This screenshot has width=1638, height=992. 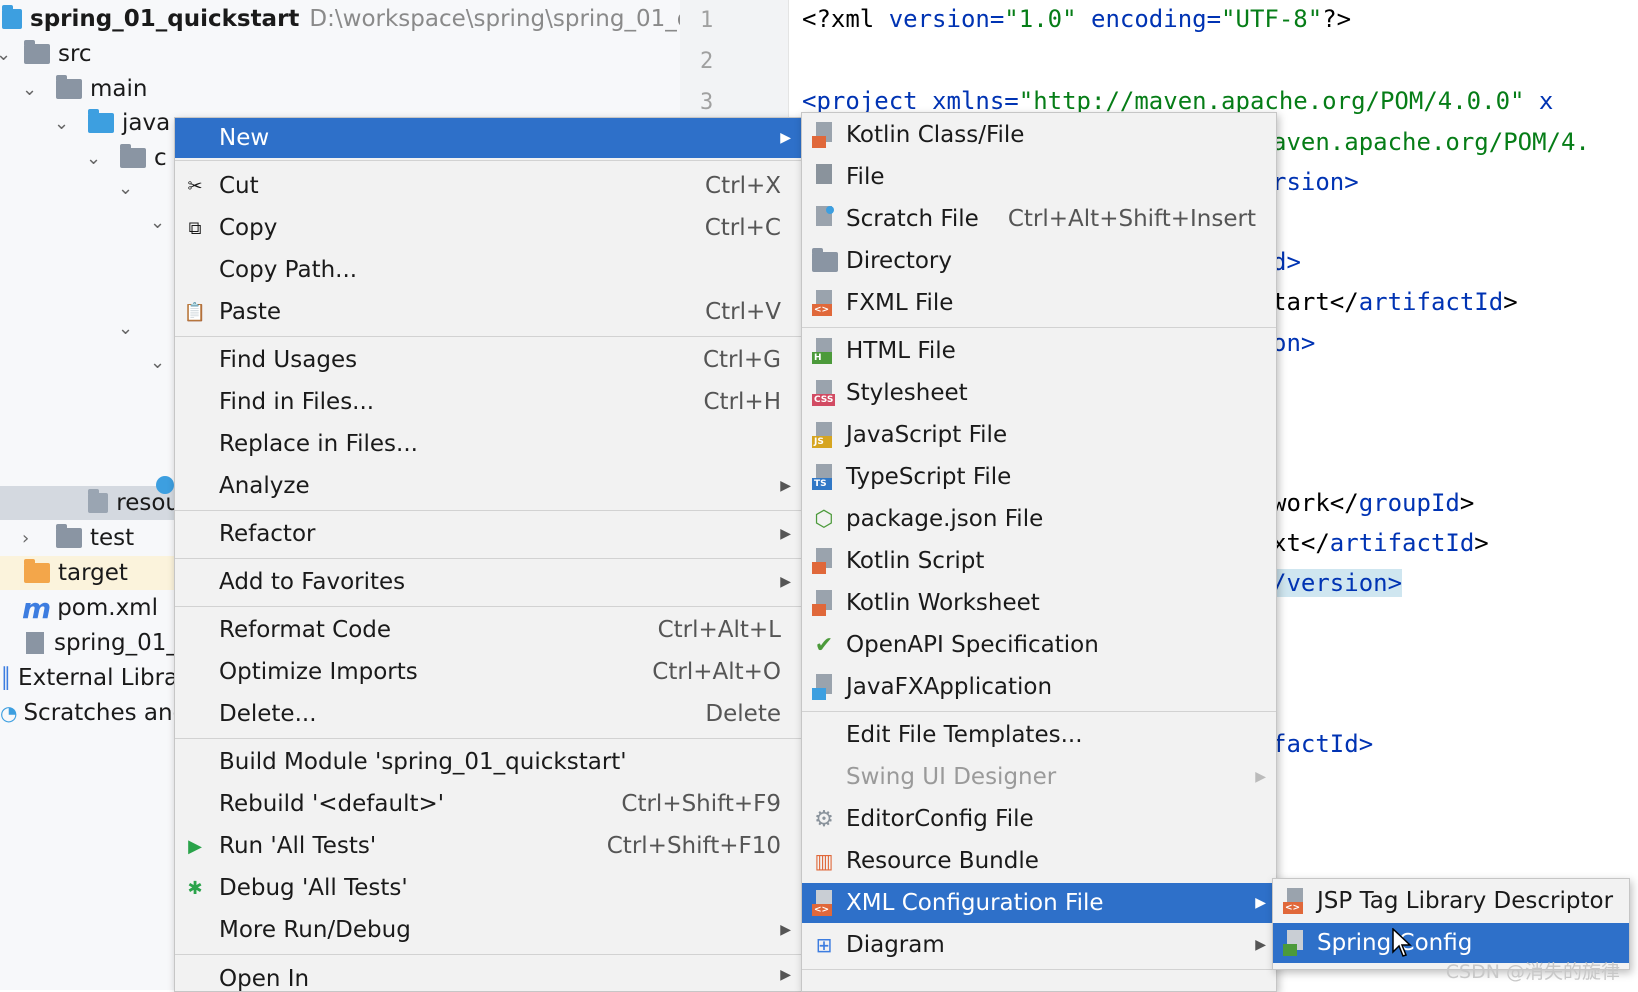 What do you see at coordinates (824, 645) in the screenshot?
I see `openapi-icon: ✔` at bounding box center [824, 645].